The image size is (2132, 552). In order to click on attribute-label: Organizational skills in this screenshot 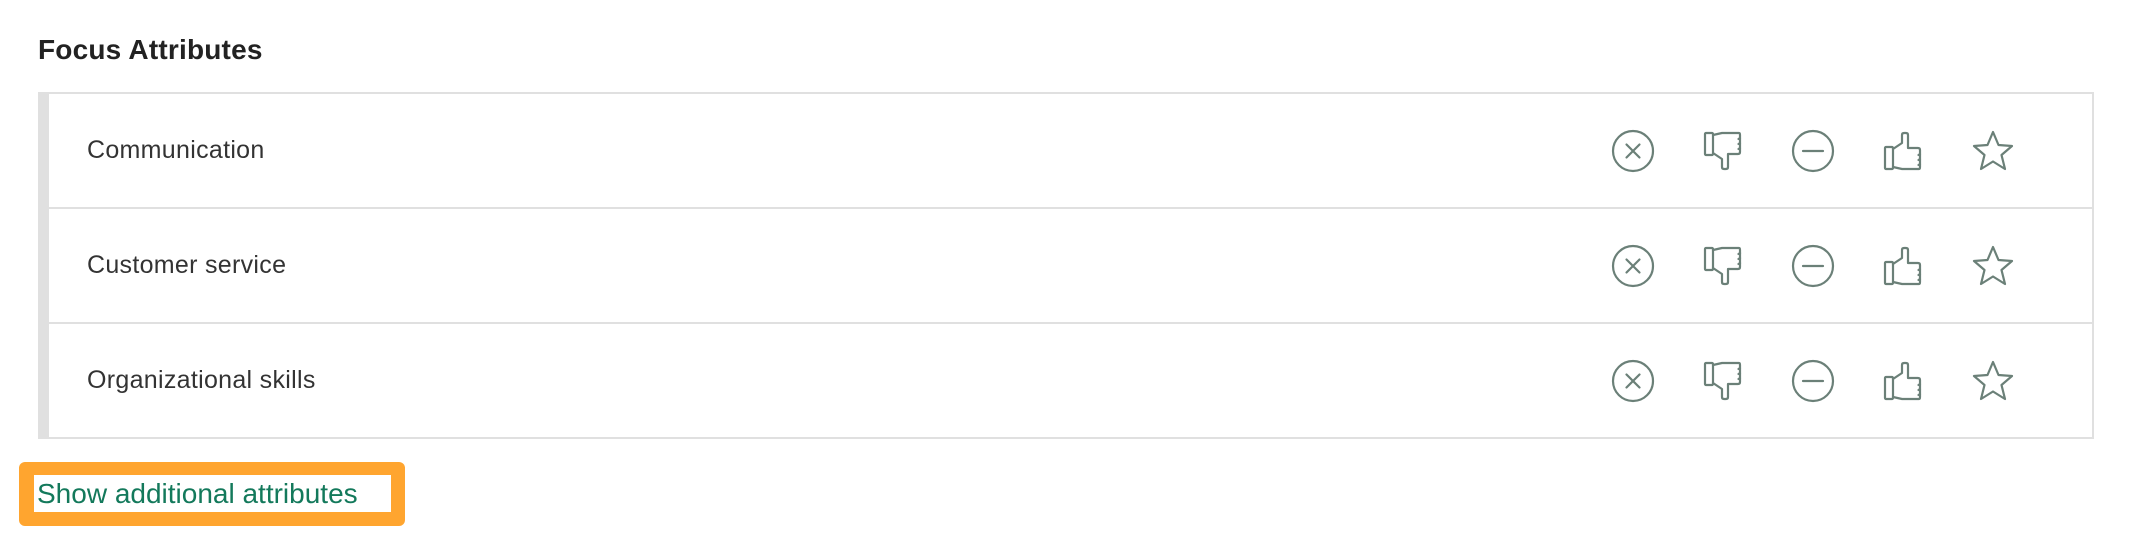, I will do `click(201, 380)`.